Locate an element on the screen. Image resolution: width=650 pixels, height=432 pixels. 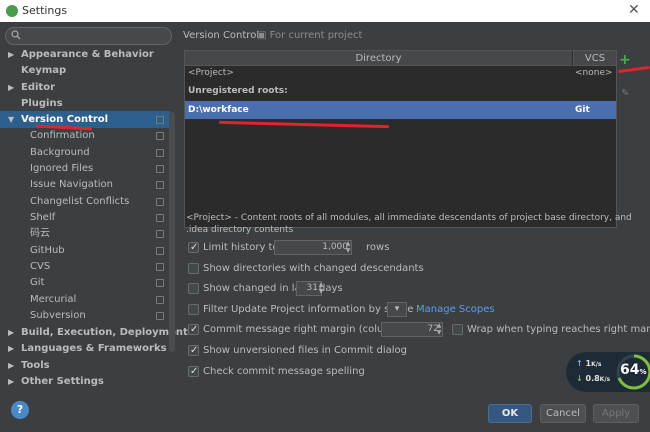
show-unversioned-checkbox is located at coordinates (193, 351).